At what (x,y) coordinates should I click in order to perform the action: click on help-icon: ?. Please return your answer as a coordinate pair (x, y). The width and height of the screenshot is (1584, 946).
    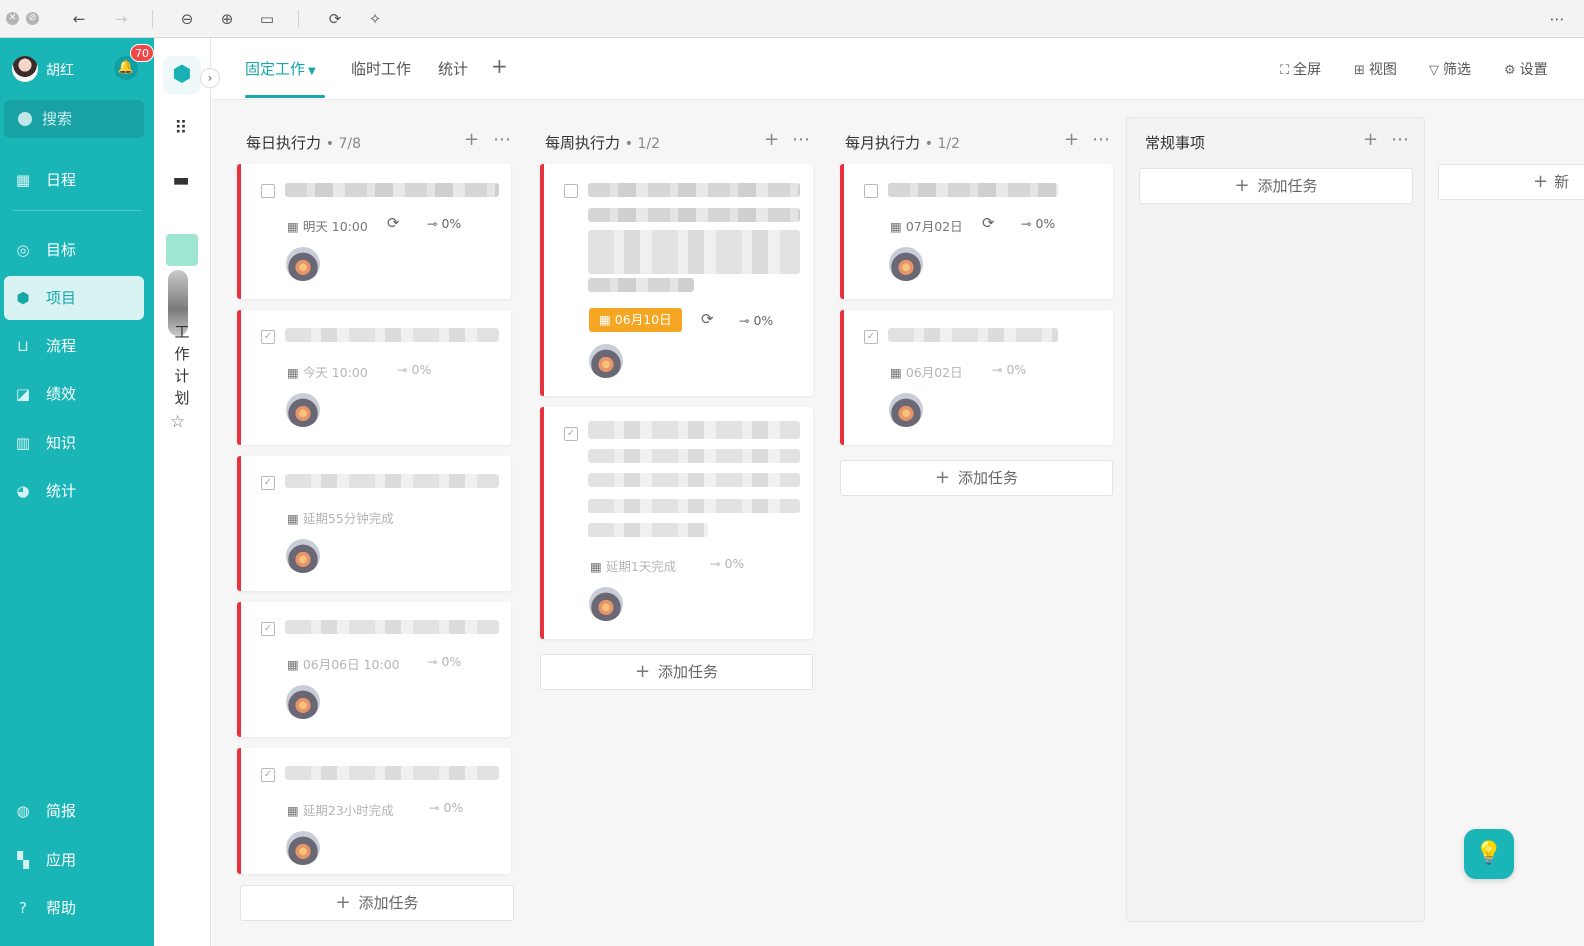
    Looking at the image, I should click on (23, 908).